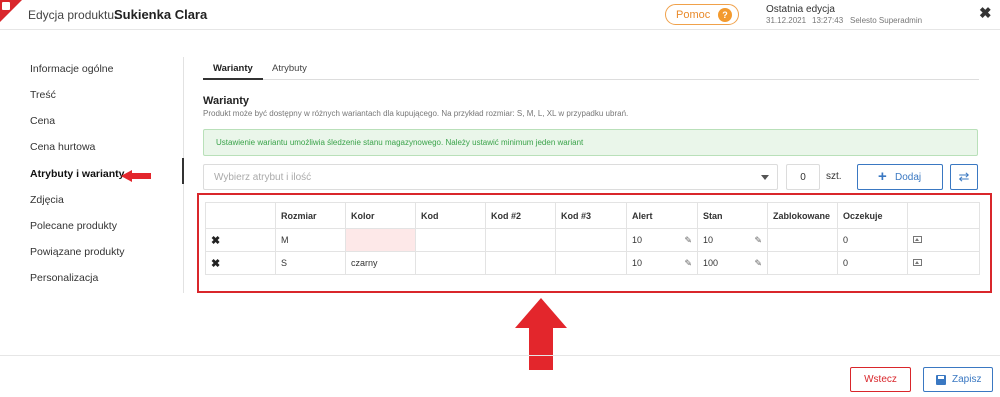  I want to click on sidebar-active-indicator, so click(183, 171).